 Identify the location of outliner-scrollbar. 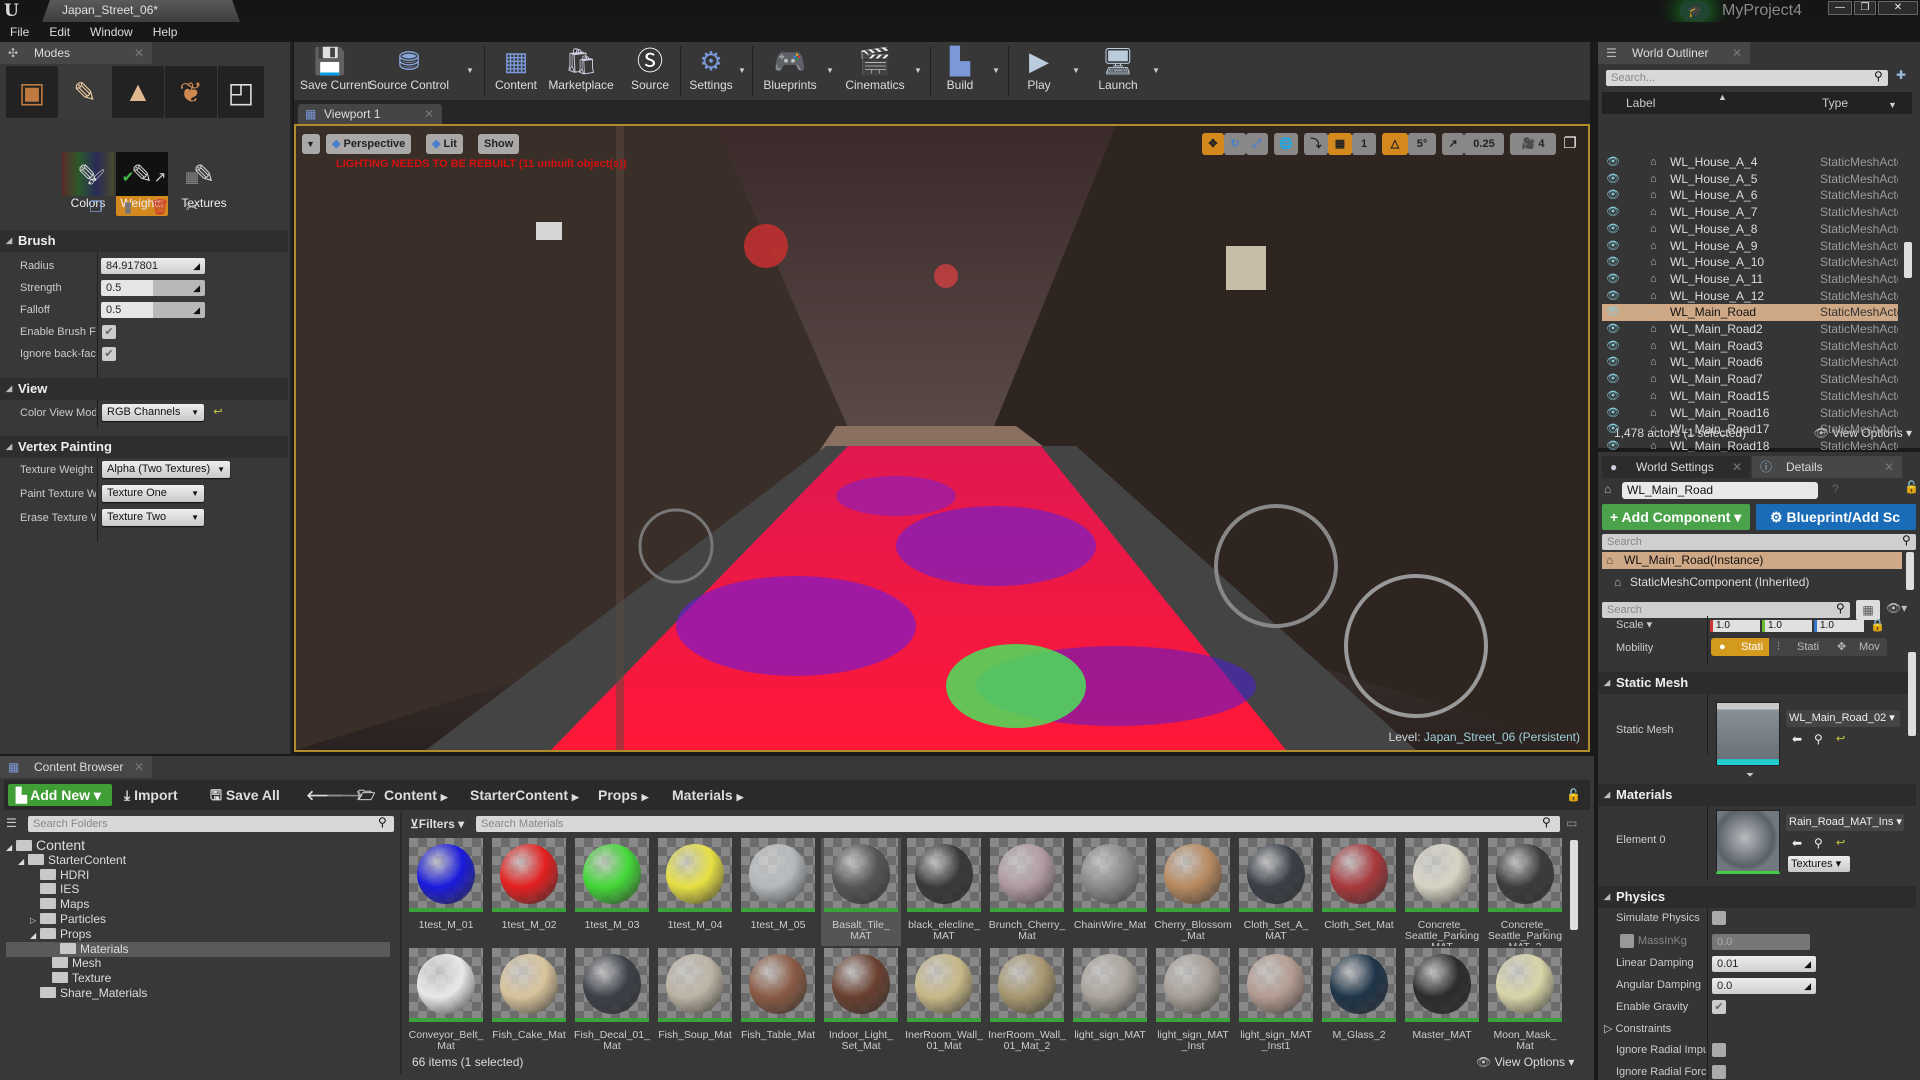
(1908, 260).